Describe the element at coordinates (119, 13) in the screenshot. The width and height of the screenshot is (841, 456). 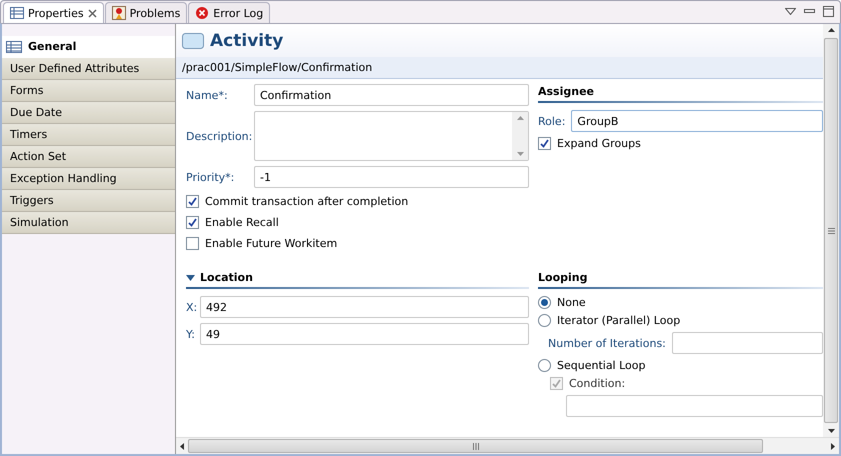
I see `warning-icon` at that location.